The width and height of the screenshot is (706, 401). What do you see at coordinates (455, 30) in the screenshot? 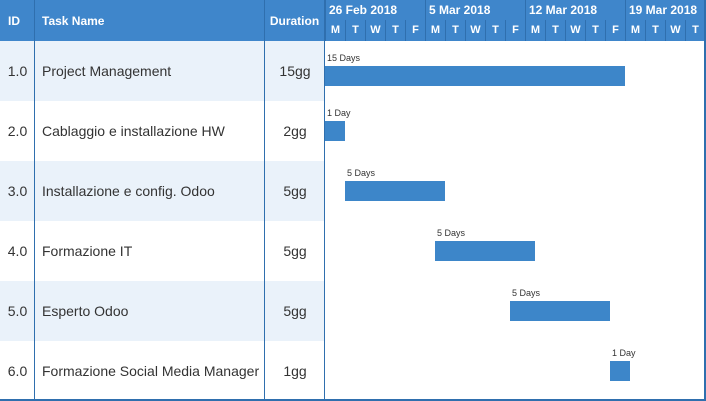
I see `day-header-6: T` at bounding box center [455, 30].